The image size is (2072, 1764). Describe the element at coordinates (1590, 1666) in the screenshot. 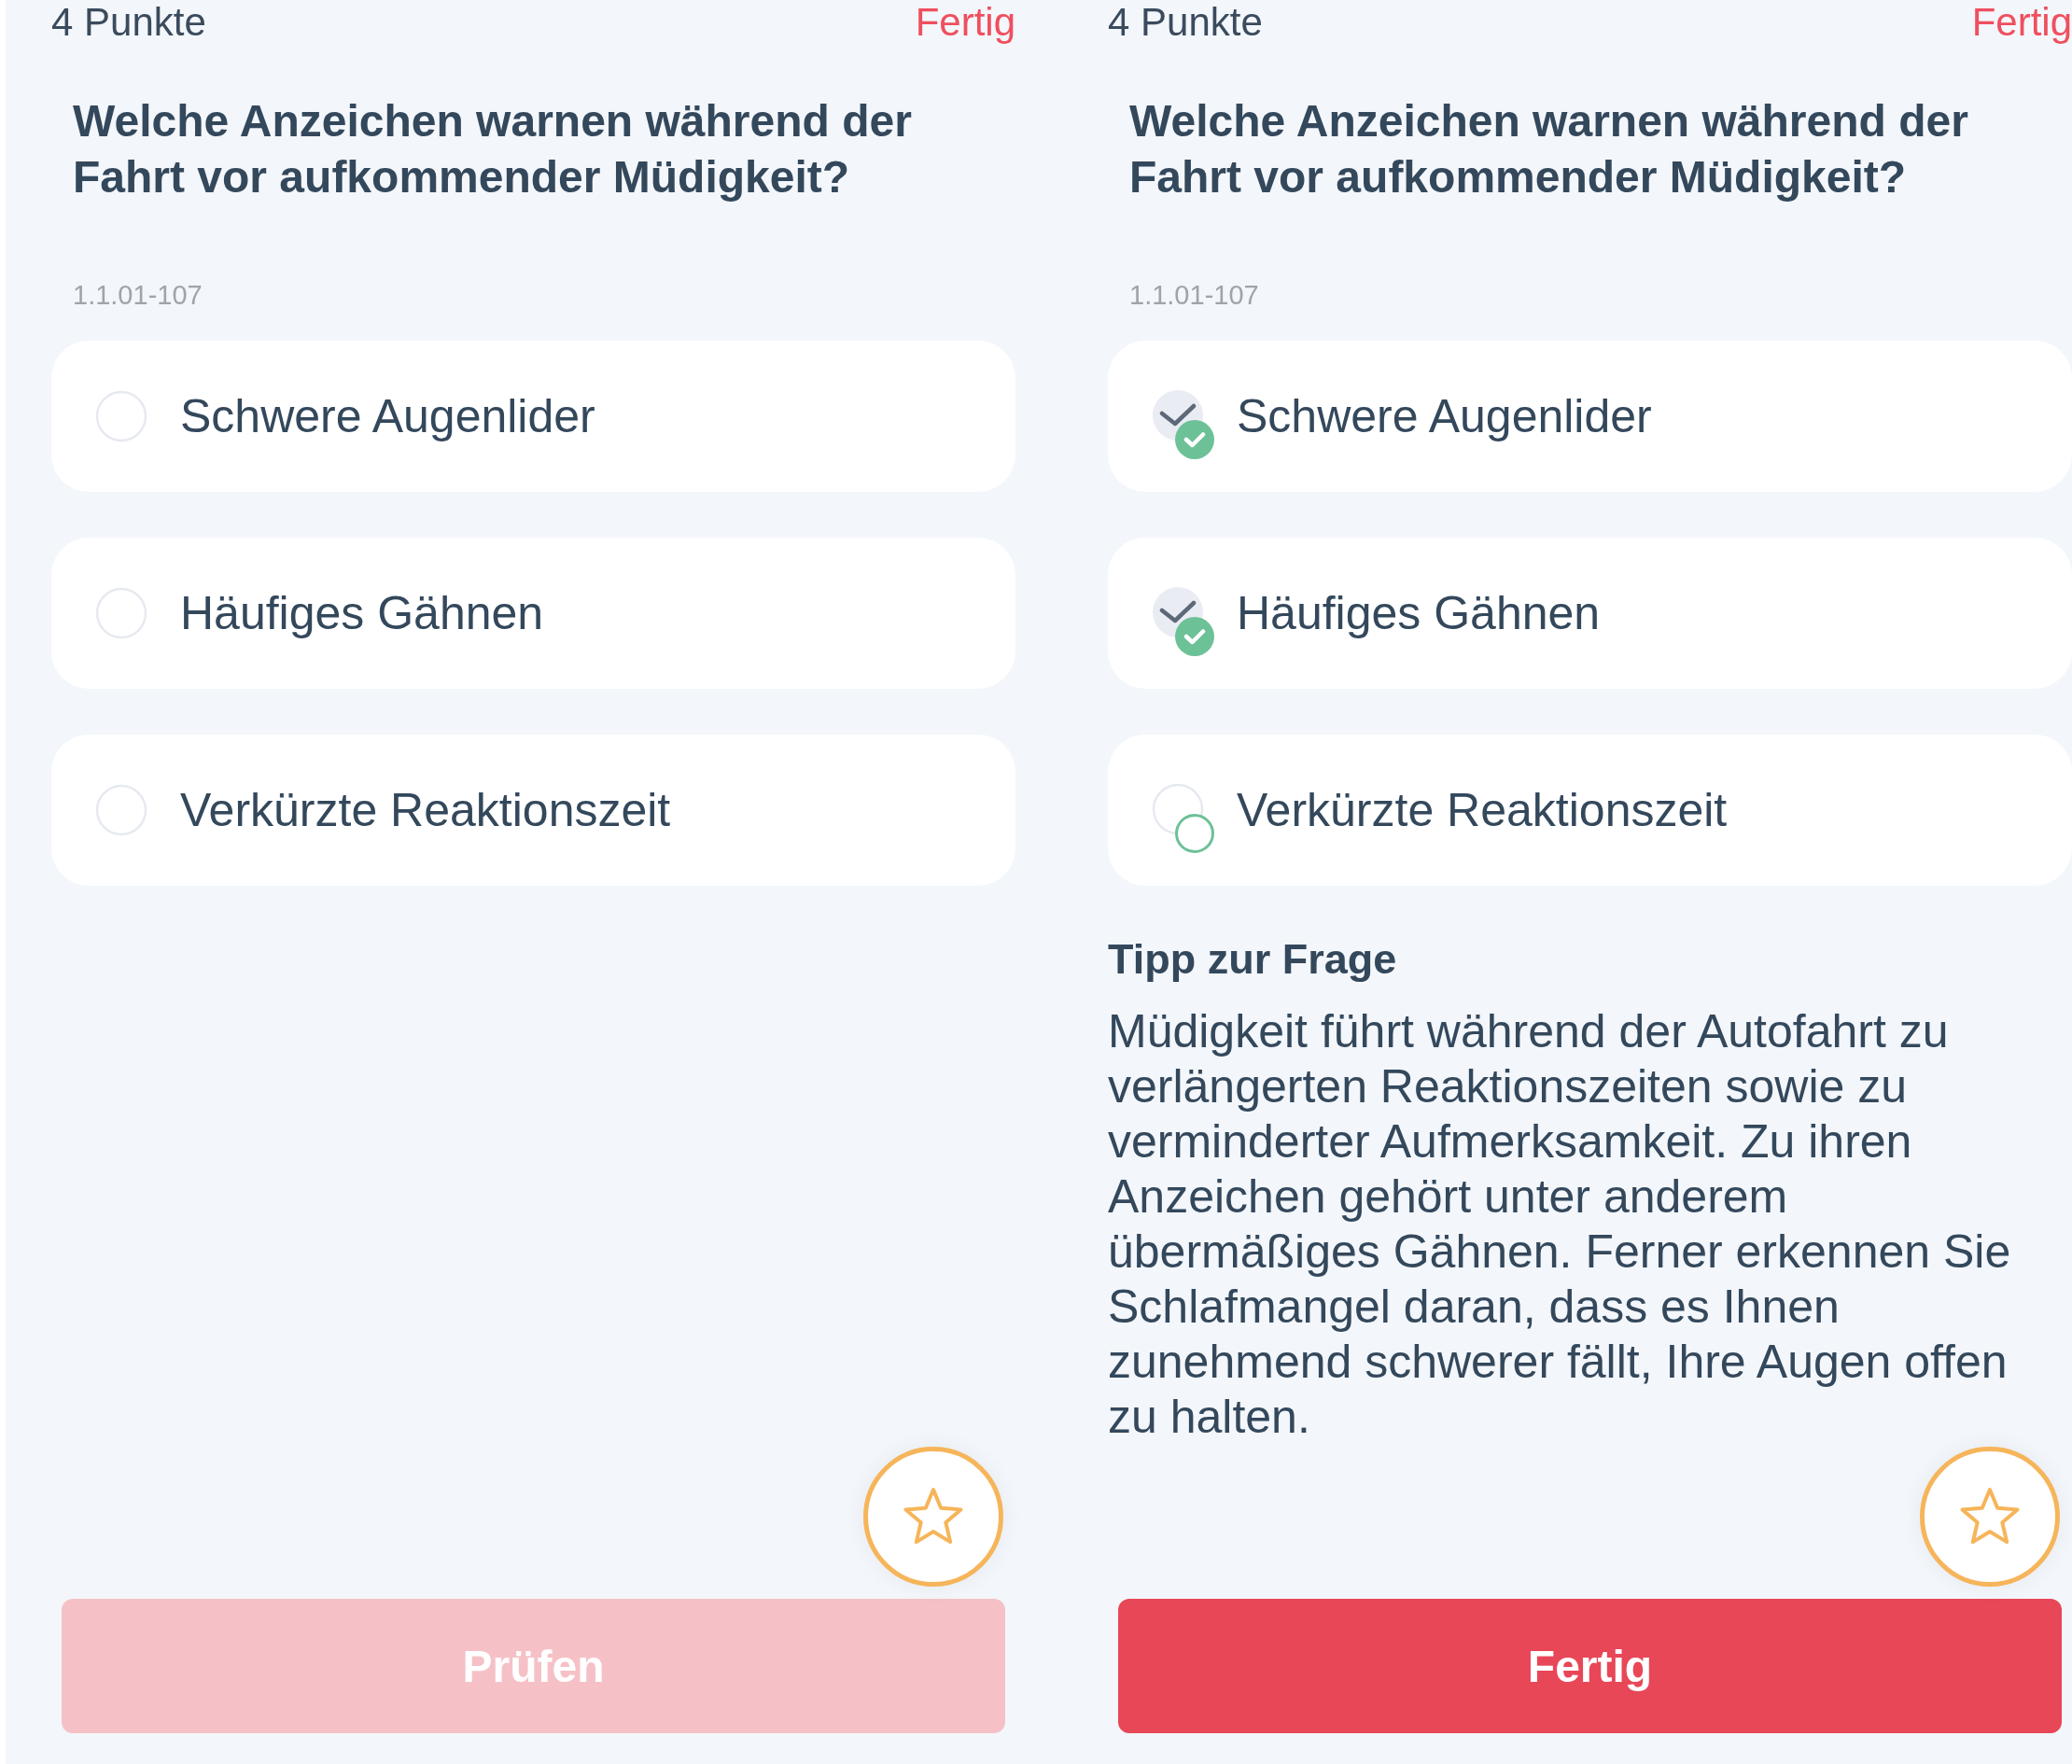

I see `submit-button: Fertig` at that location.